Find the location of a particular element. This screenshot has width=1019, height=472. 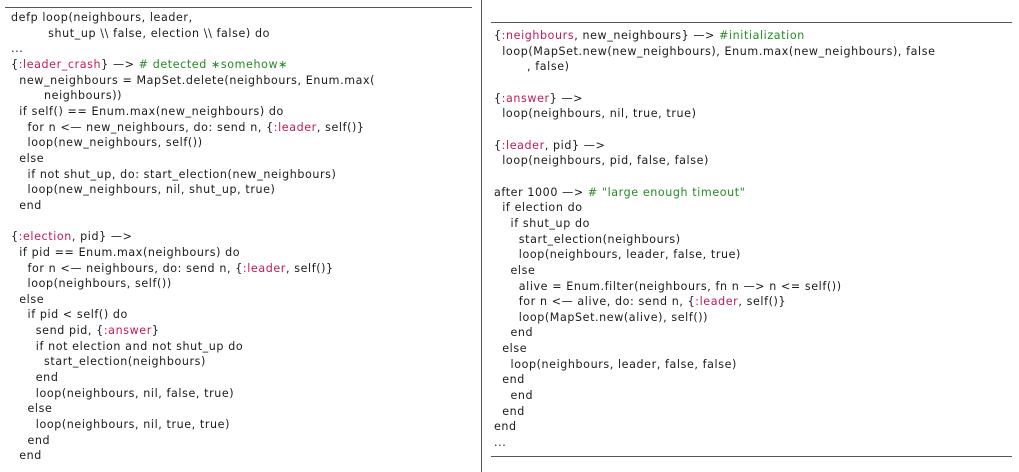

code-line: loop(neighbours, nil, false, true) is located at coordinates (122, 393).